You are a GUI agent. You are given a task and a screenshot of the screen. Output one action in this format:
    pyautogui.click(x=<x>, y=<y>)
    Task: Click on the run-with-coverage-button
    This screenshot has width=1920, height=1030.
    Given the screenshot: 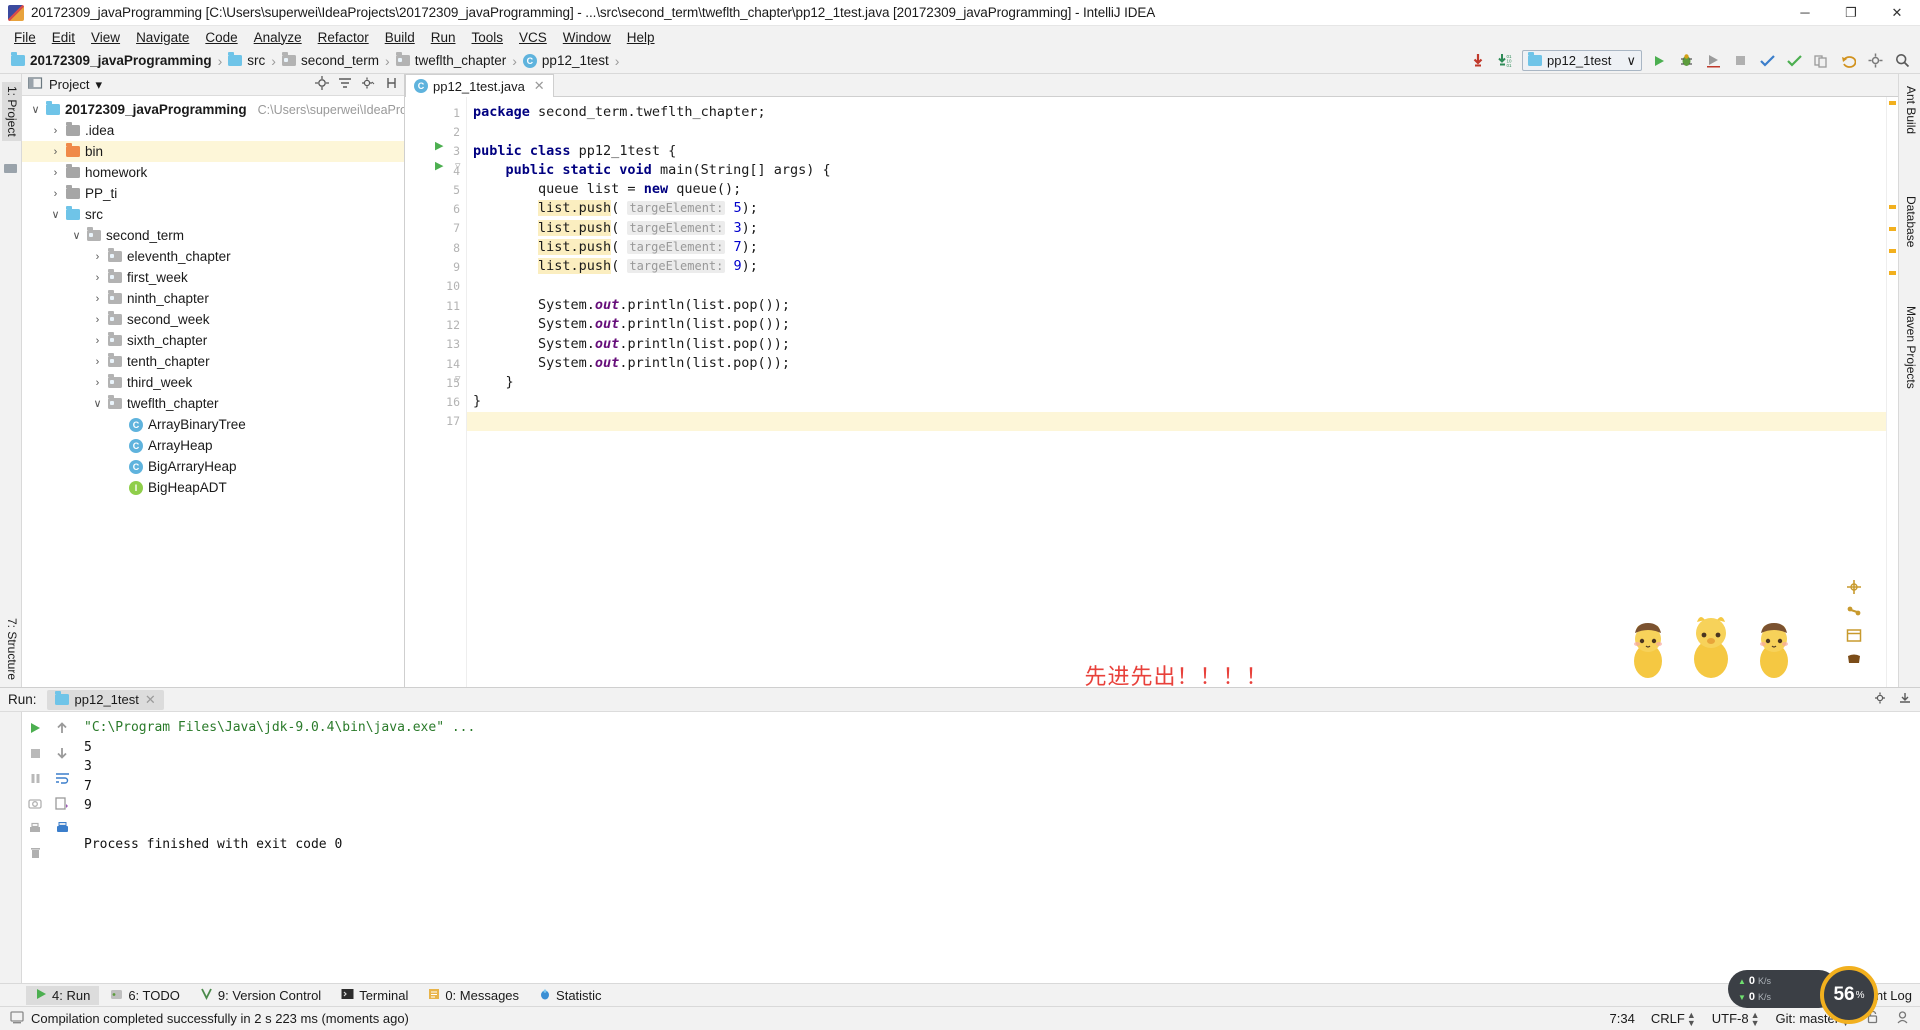 What is the action you would take?
    pyautogui.click(x=1713, y=61)
    